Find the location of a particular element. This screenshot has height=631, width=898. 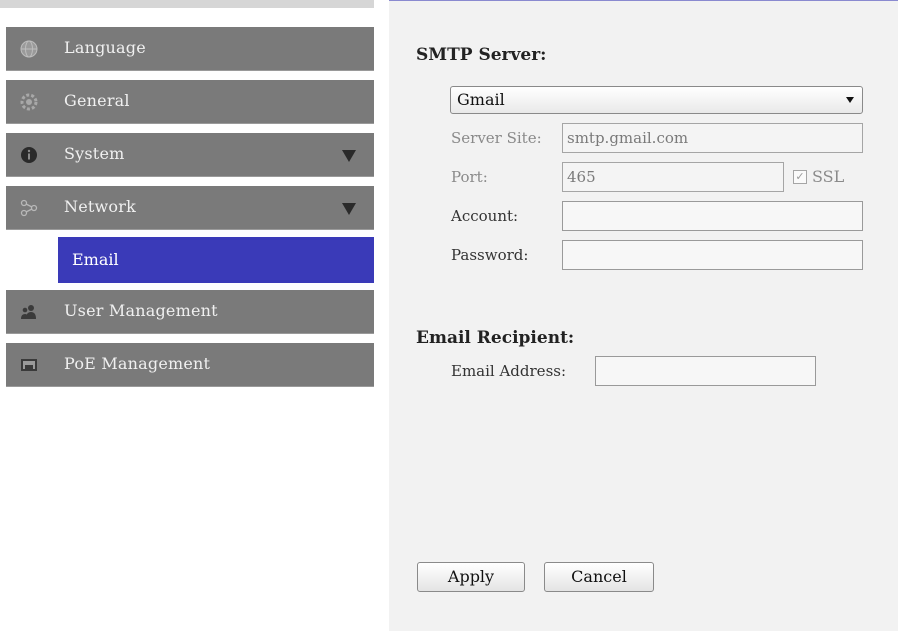

sidebar-subitem-label: Email is located at coordinates (95, 259).